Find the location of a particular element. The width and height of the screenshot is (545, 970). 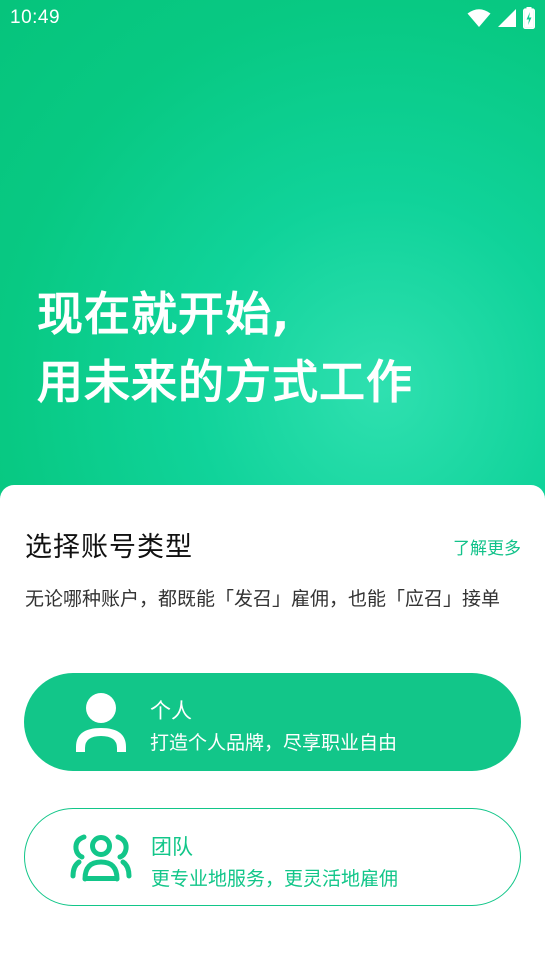

team-option-title: 团队 is located at coordinates (172, 847).